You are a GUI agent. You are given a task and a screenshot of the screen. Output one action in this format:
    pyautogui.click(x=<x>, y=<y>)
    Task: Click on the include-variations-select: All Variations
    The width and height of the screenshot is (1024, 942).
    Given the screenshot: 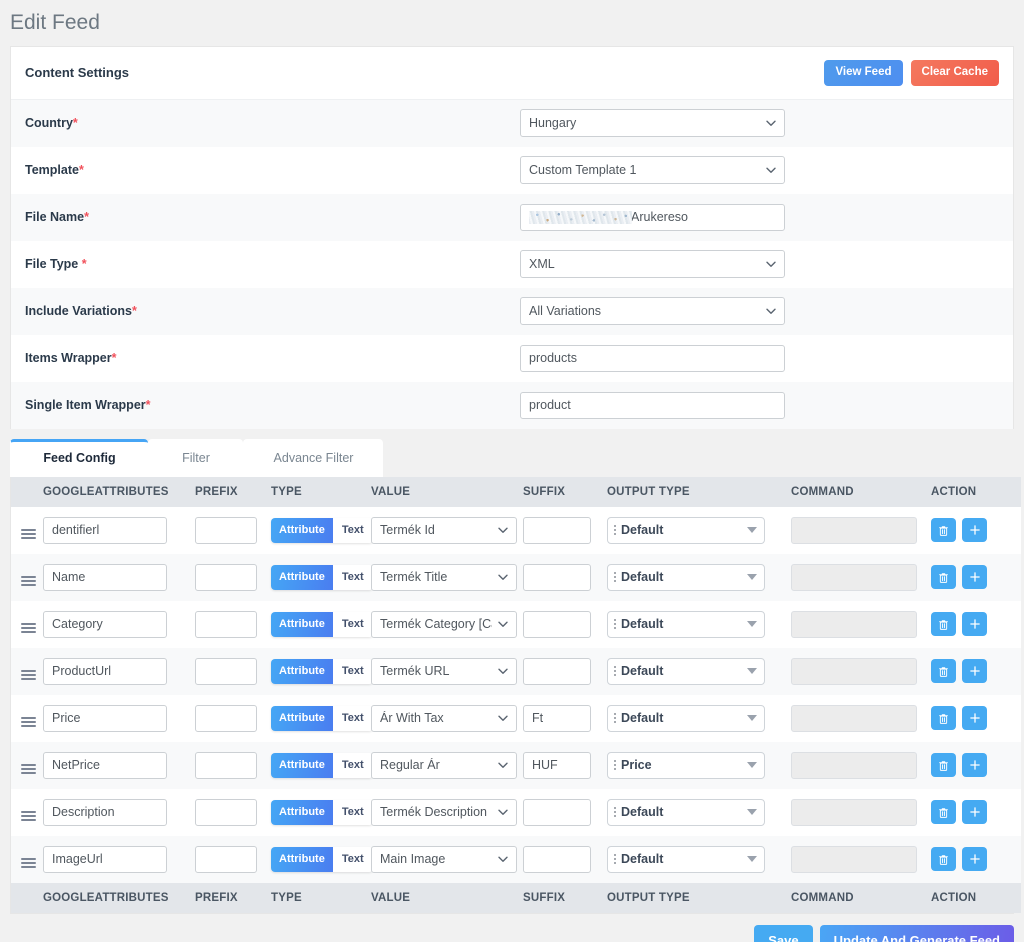 What is the action you would take?
    pyautogui.click(x=652, y=311)
    